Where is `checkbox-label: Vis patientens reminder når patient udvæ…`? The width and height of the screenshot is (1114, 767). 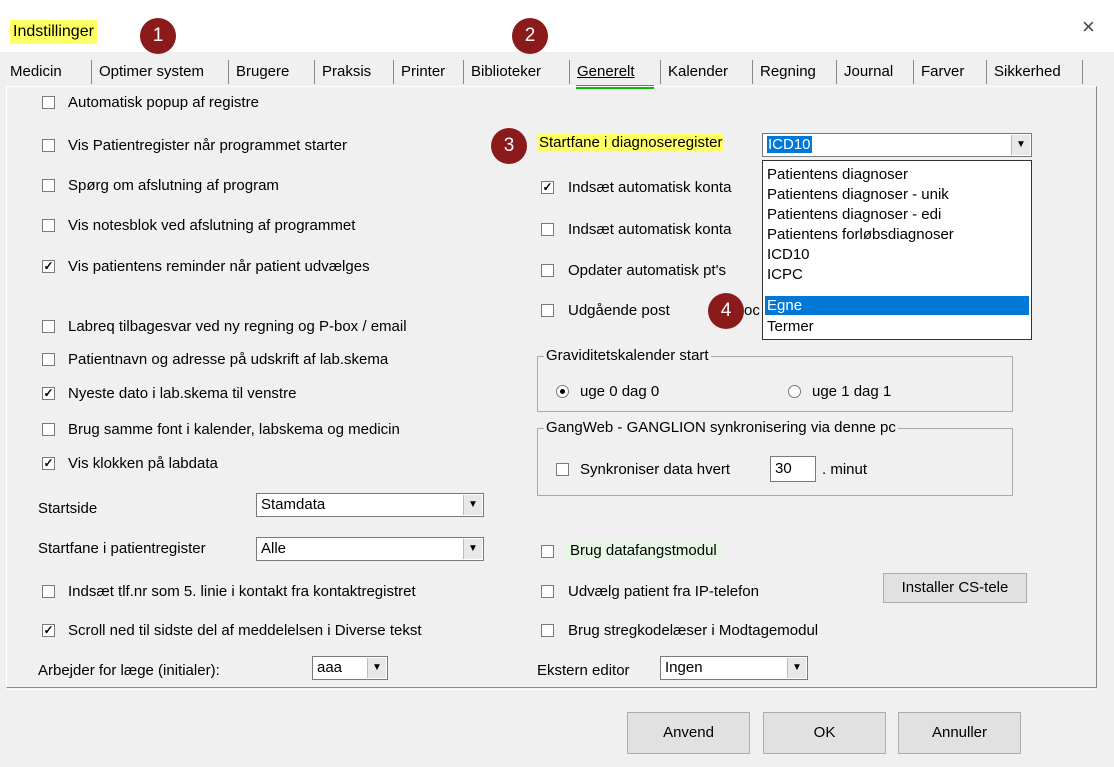
checkbox-label: Vis patientens reminder når patient udvæ… is located at coordinates (219, 266).